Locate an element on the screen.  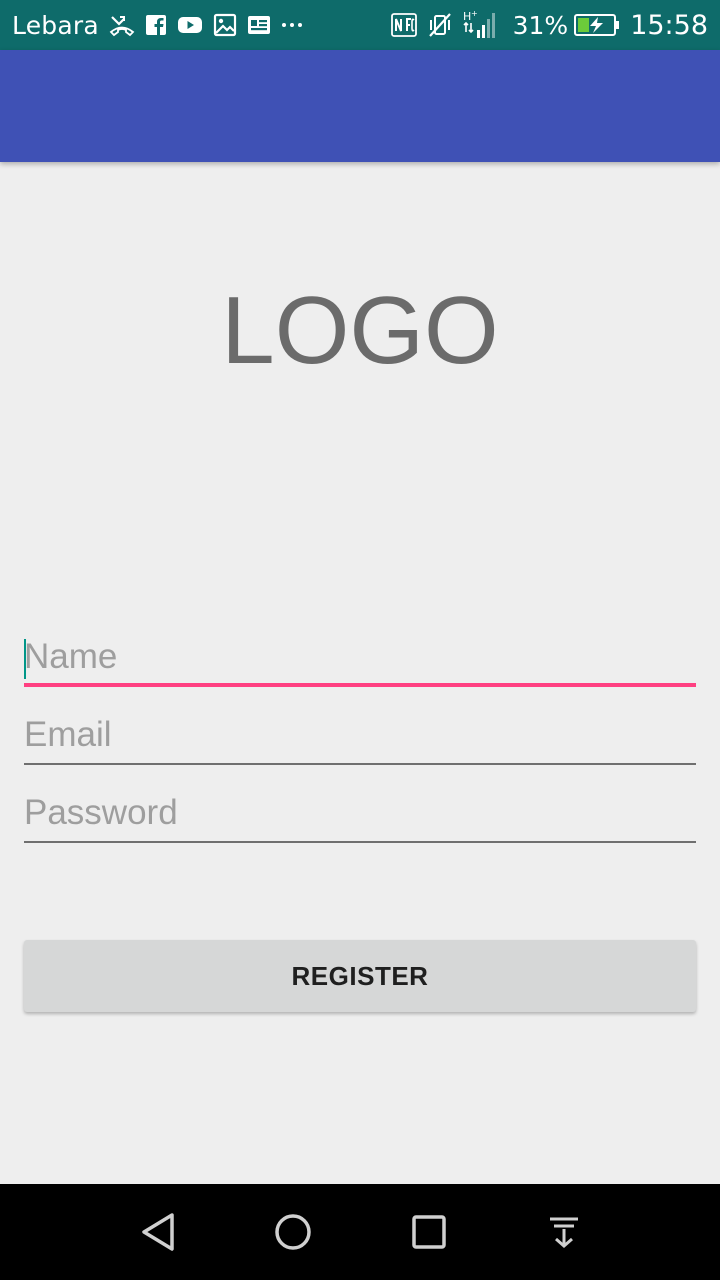
app-bar is located at coordinates (360, 106).